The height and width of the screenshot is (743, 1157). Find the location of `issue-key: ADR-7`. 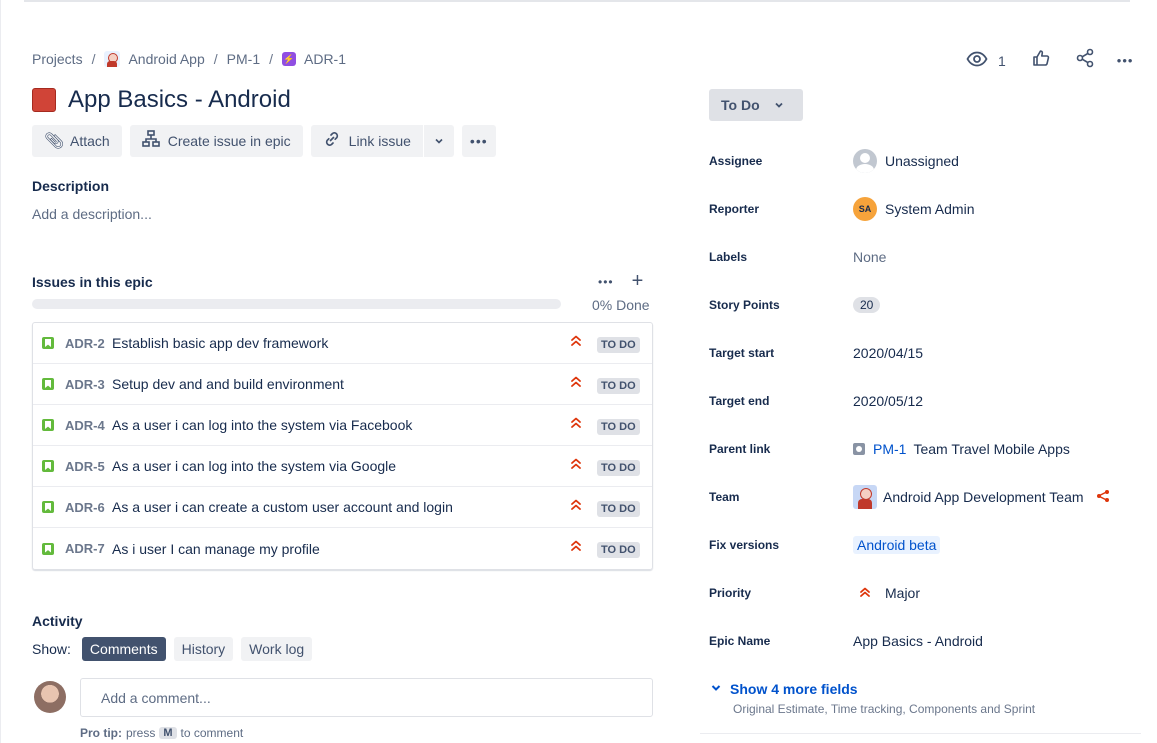

issue-key: ADR-7 is located at coordinates (88, 548).